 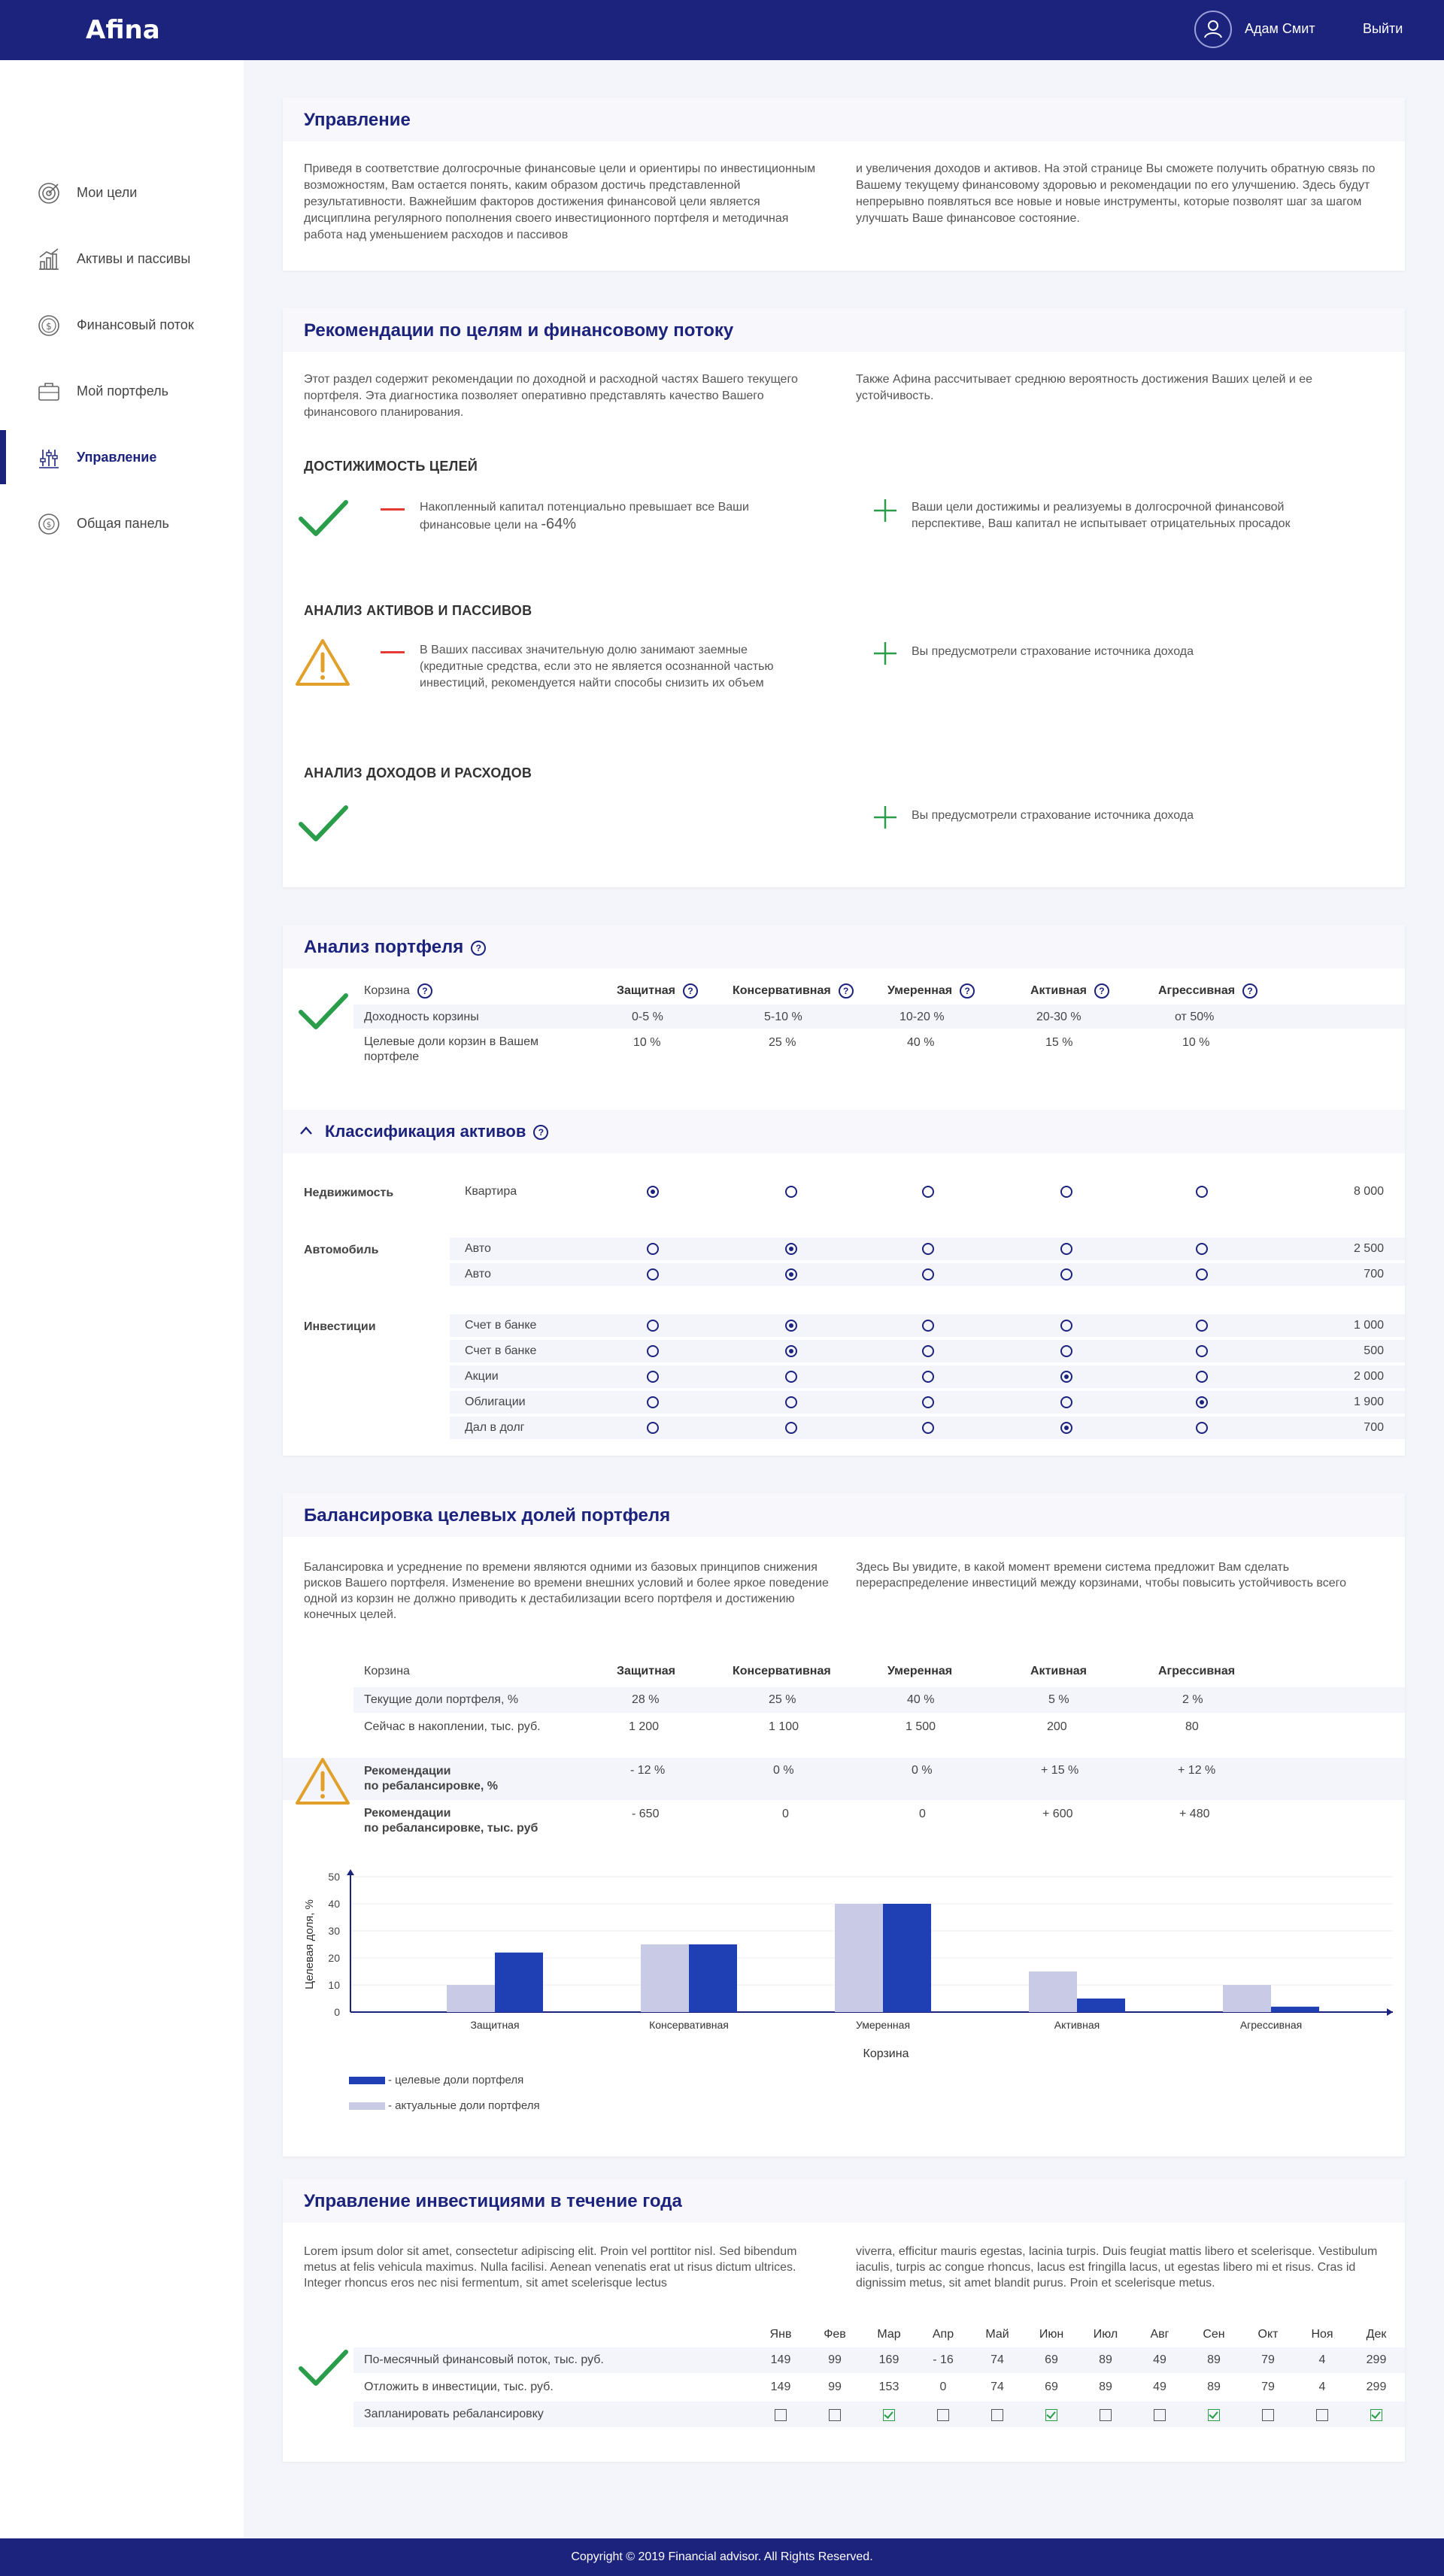 What do you see at coordinates (943, 2359) in the screenshot?
I see `table-cell: - 16` at bounding box center [943, 2359].